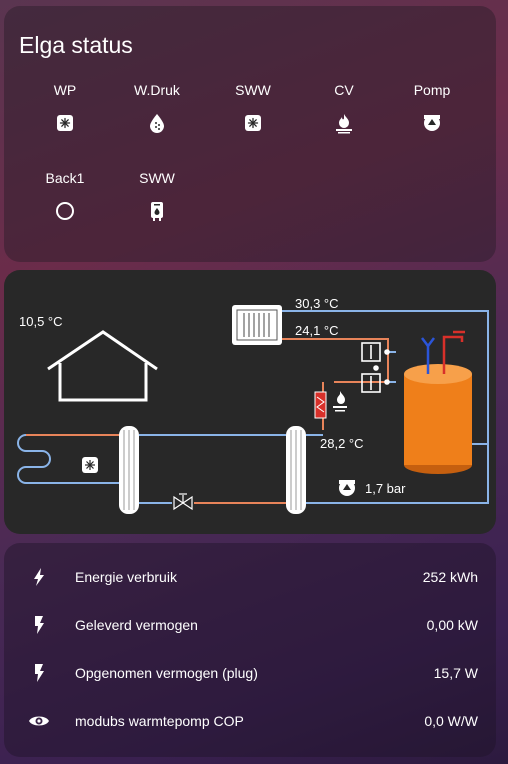 This screenshot has height=764, width=508. What do you see at coordinates (452, 625) in the screenshot?
I see `sensor-value: 0,00 kW` at bounding box center [452, 625].